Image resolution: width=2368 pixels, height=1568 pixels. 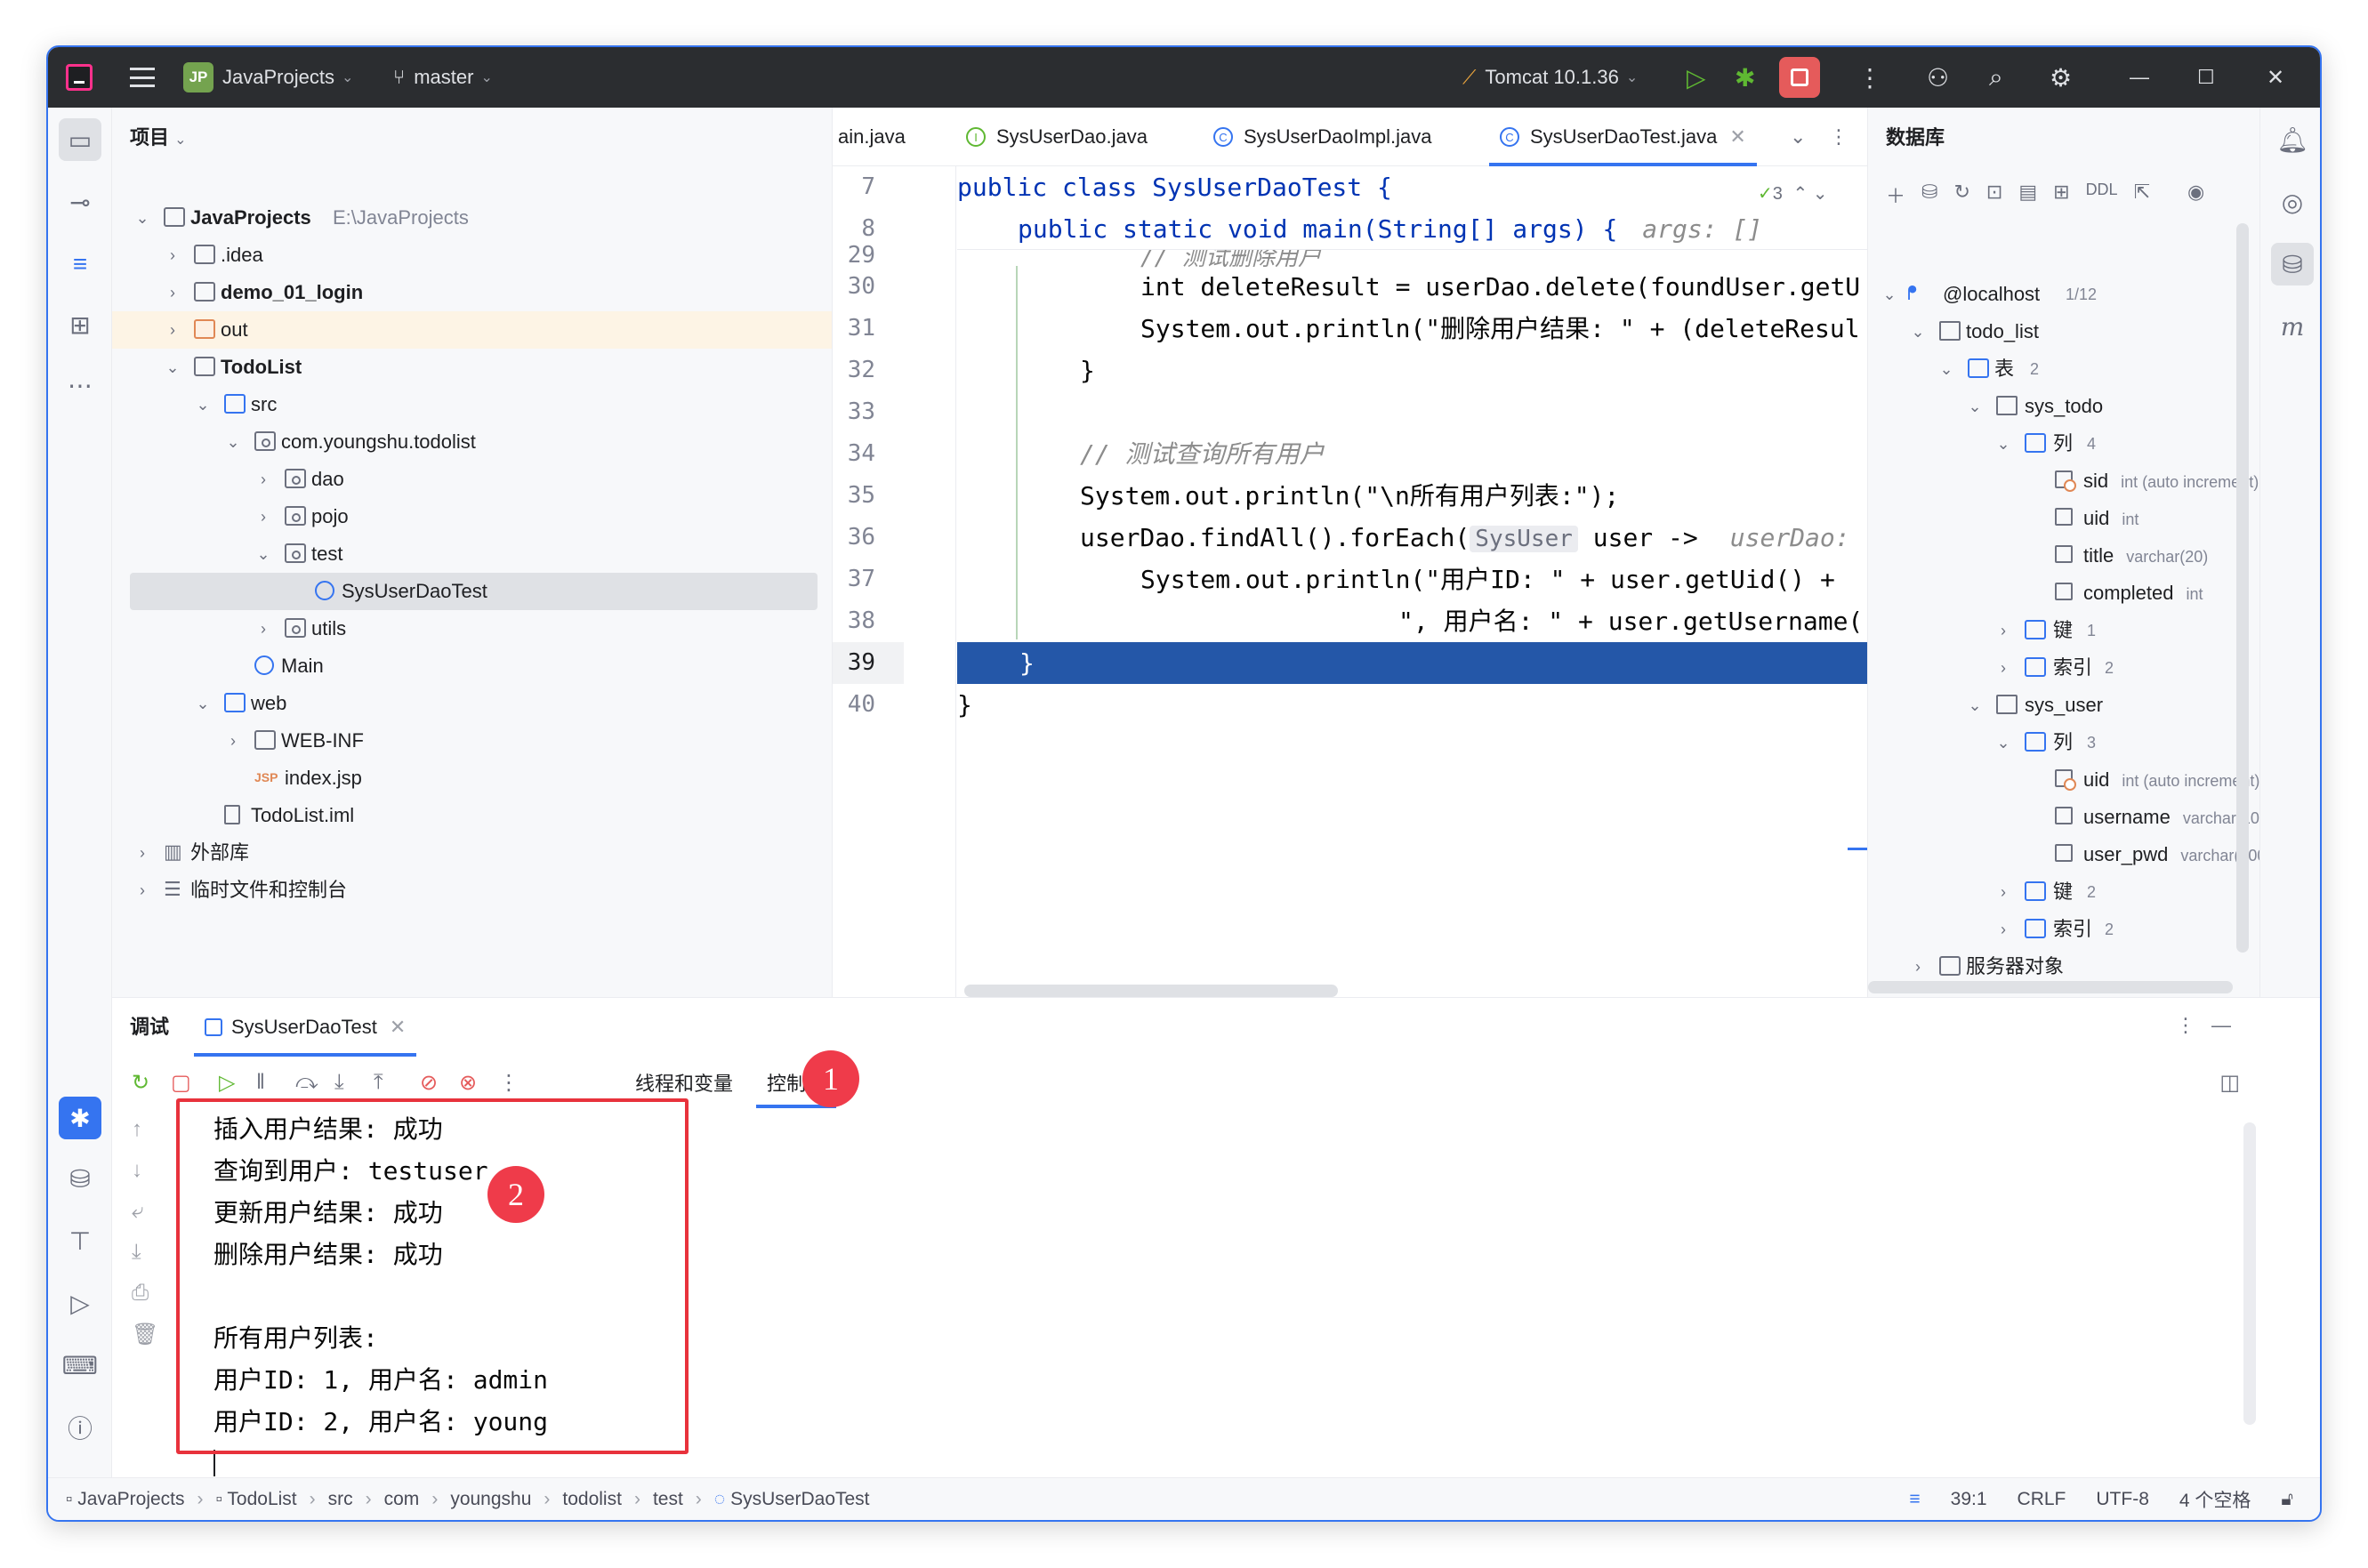 What do you see at coordinates (429, 1083) in the screenshot?
I see `view-breakpoints-icon: ⊘` at bounding box center [429, 1083].